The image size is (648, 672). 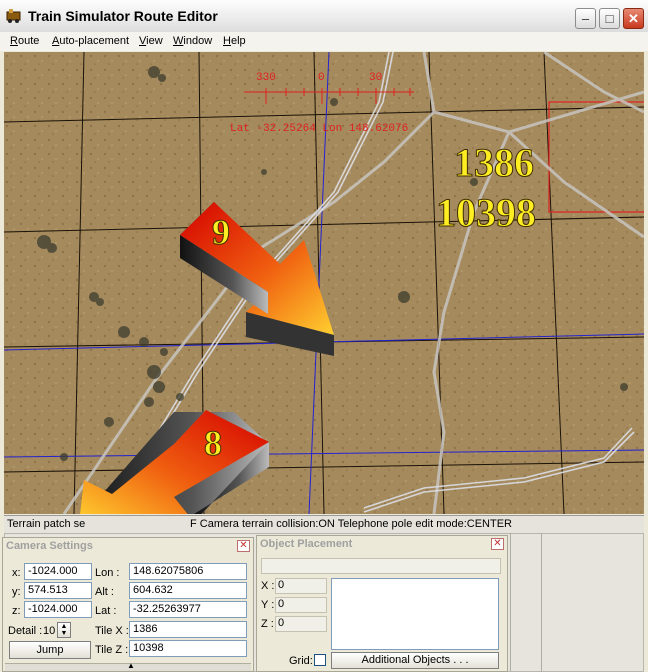 What do you see at coordinates (609, 18) in the screenshot?
I see `maximize-button: □` at bounding box center [609, 18].